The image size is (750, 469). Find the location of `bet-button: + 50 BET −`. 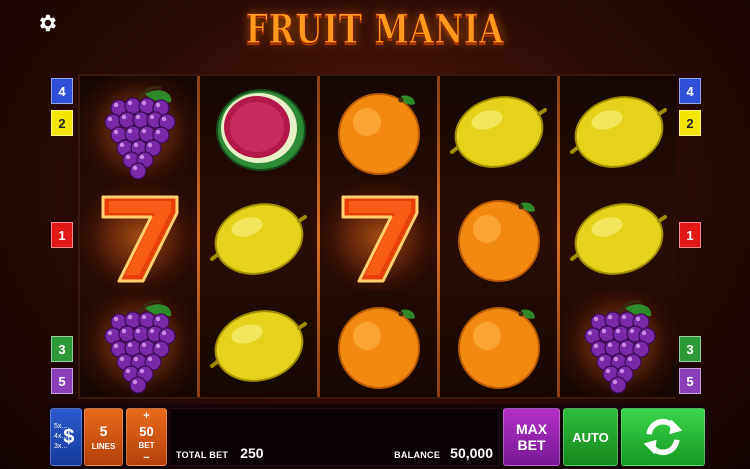

bet-button: + 50 BET − is located at coordinates (146, 437).